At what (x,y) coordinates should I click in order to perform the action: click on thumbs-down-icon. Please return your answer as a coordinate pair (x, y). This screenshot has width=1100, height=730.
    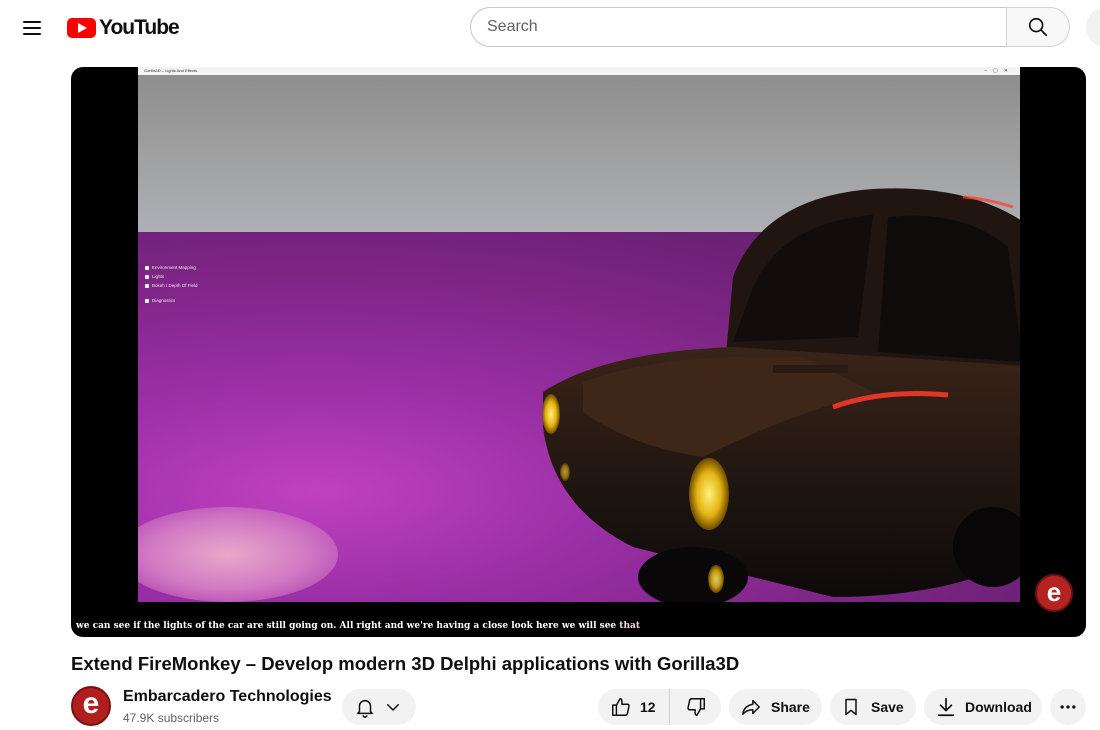
    Looking at the image, I should click on (695, 707).